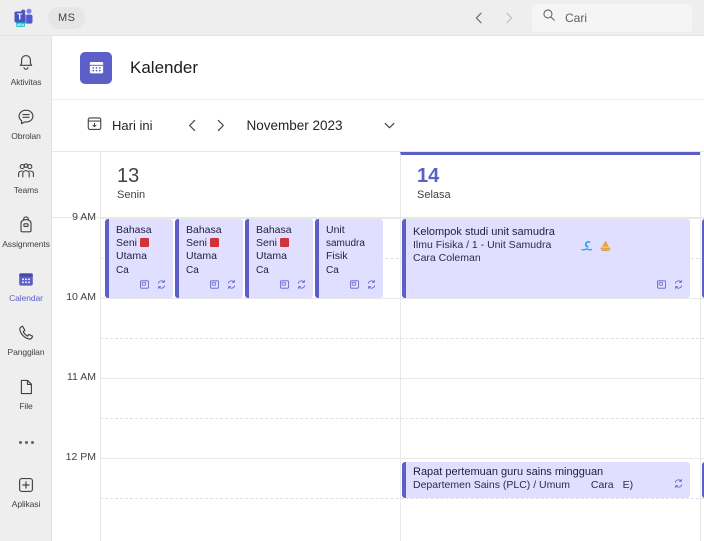  I want to click on chat-icon, so click(26, 117).